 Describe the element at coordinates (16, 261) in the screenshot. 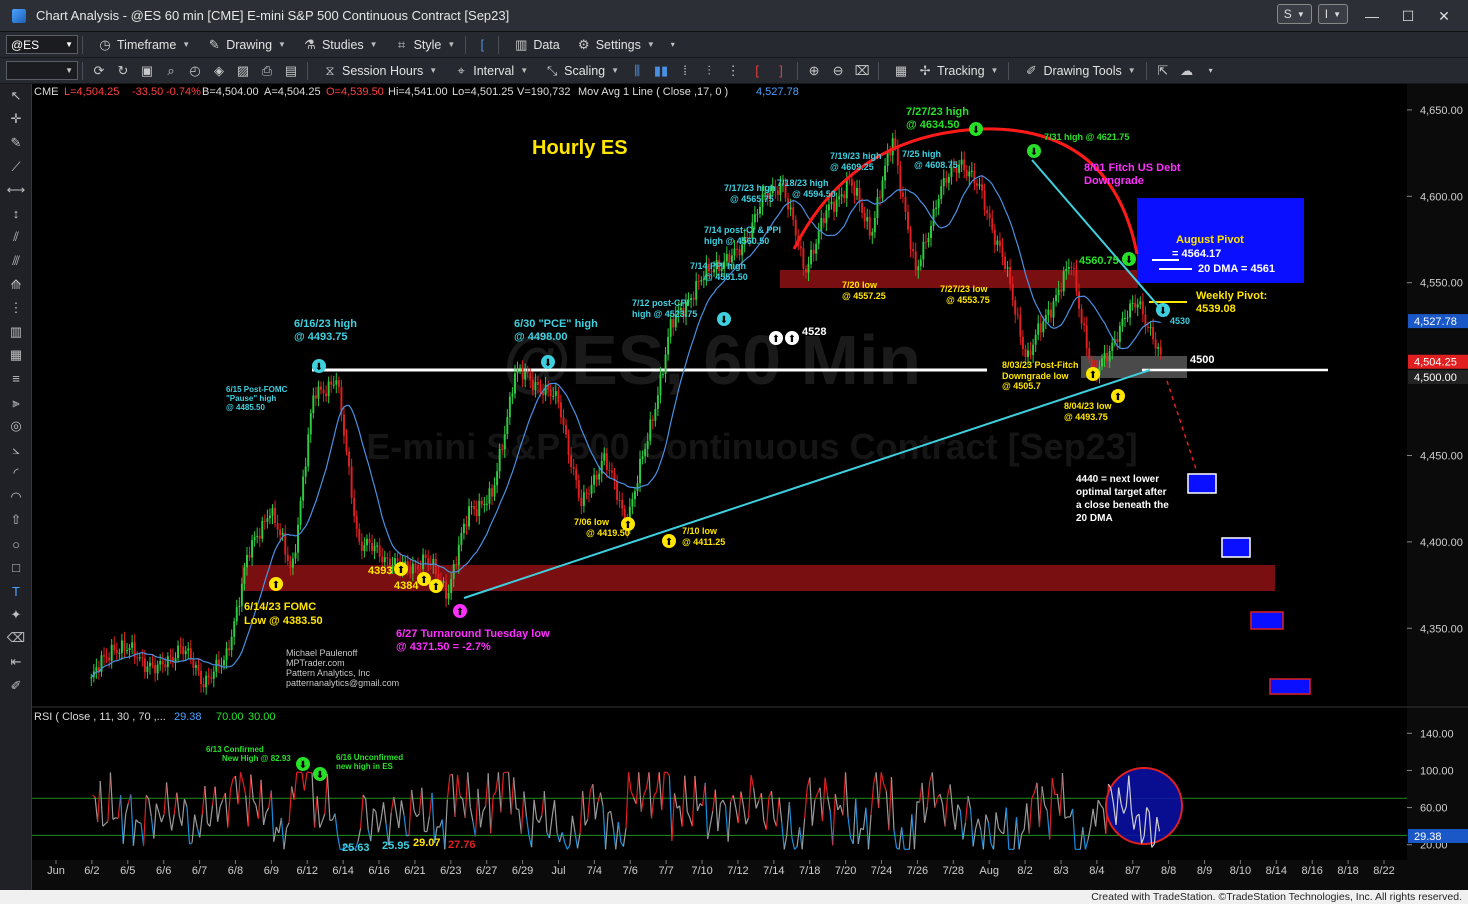

I see `channel-icon: ⫻` at that location.